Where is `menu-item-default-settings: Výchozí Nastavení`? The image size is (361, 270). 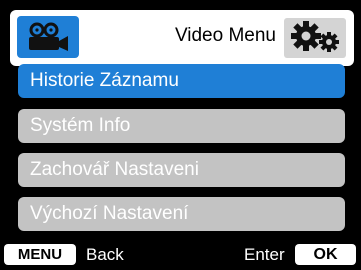
menu-item-default-settings: Výchozí Nastavení is located at coordinates (181, 214).